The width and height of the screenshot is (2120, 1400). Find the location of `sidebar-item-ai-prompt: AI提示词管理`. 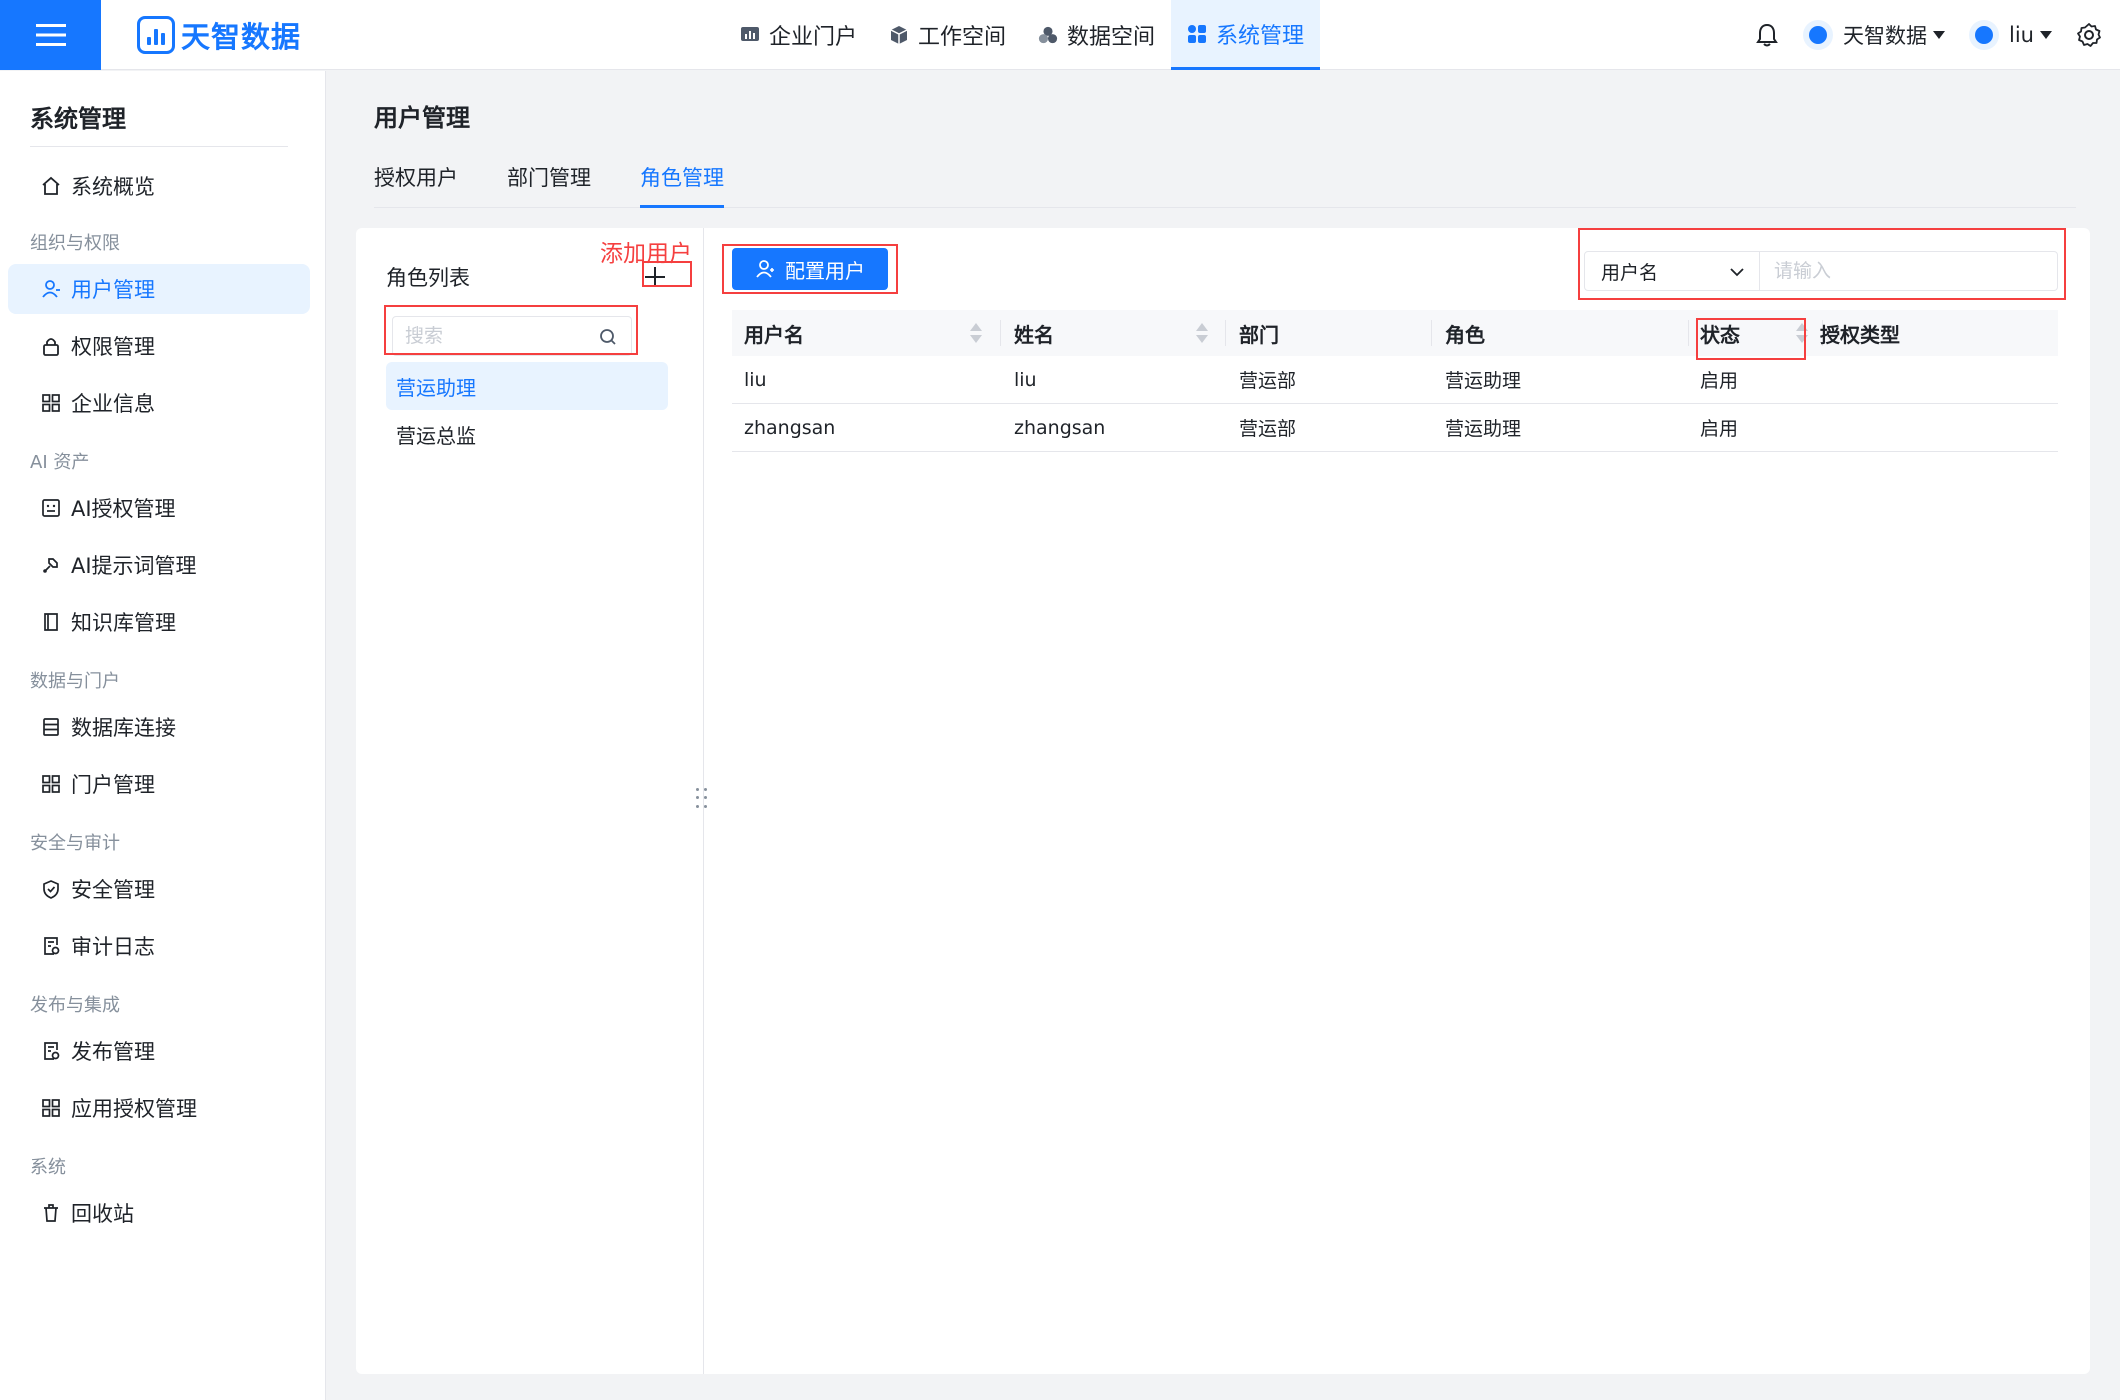

sidebar-item-ai-prompt: AI提示词管理 is located at coordinates (159, 565).